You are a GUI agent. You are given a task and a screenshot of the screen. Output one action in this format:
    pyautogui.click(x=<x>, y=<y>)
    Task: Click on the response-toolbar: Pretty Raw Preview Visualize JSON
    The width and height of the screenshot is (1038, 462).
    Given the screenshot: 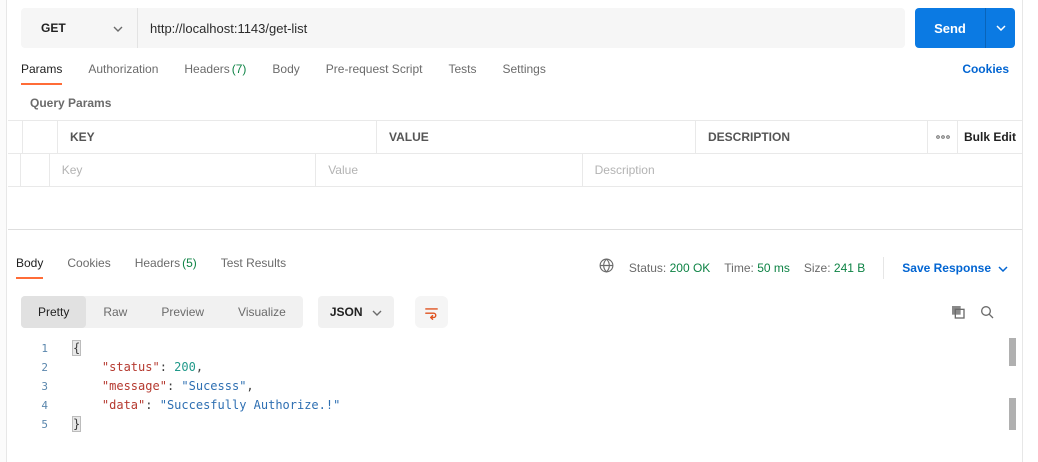 What is the action you would take?
    pyautogui.click(x=518, y=312)
    